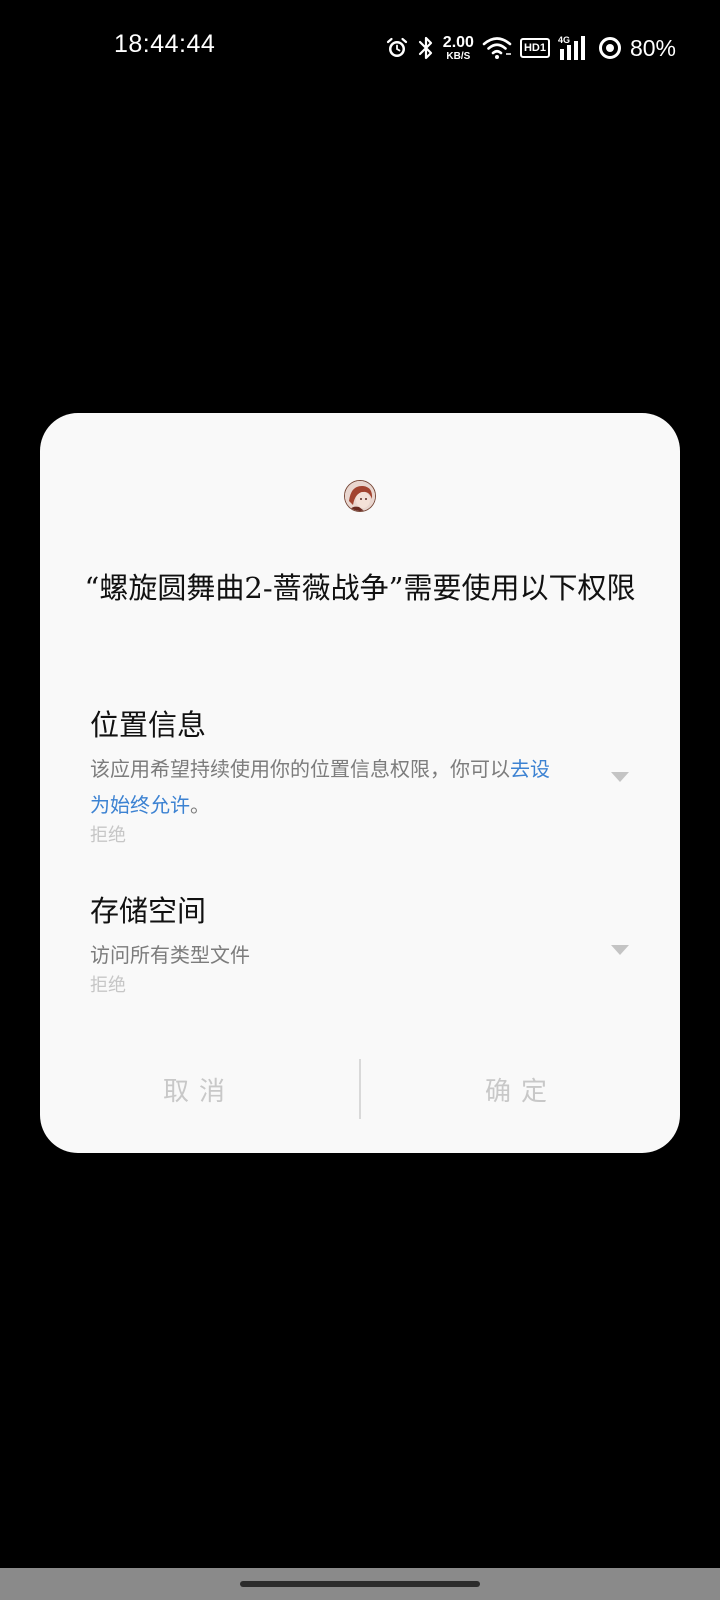 This screenshot has width=720, height=1600. I want to click on status-icons: 2.00 KB/S HD1 4G 80%, so click(530, 48).